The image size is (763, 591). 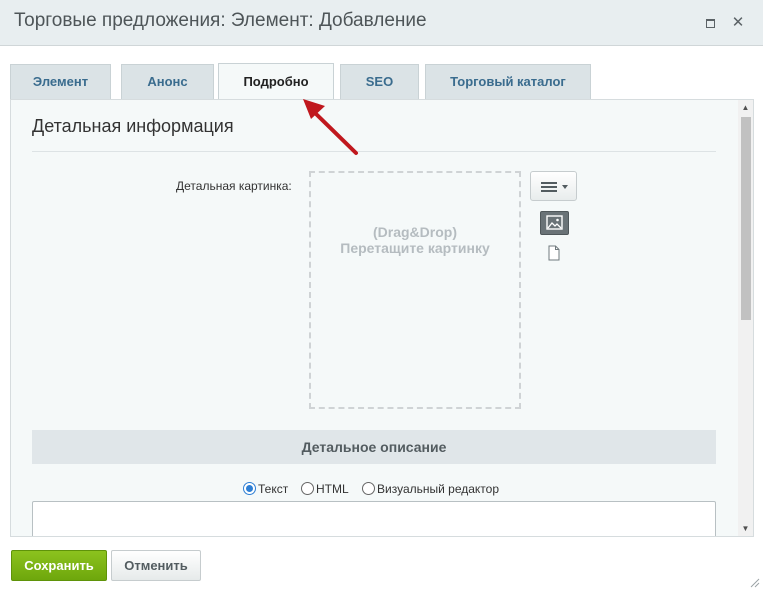 What do you see at coordinates (549, 187) in the screenshot?
I see `hamburger-menu-icon` at bounding box center [549, 187].